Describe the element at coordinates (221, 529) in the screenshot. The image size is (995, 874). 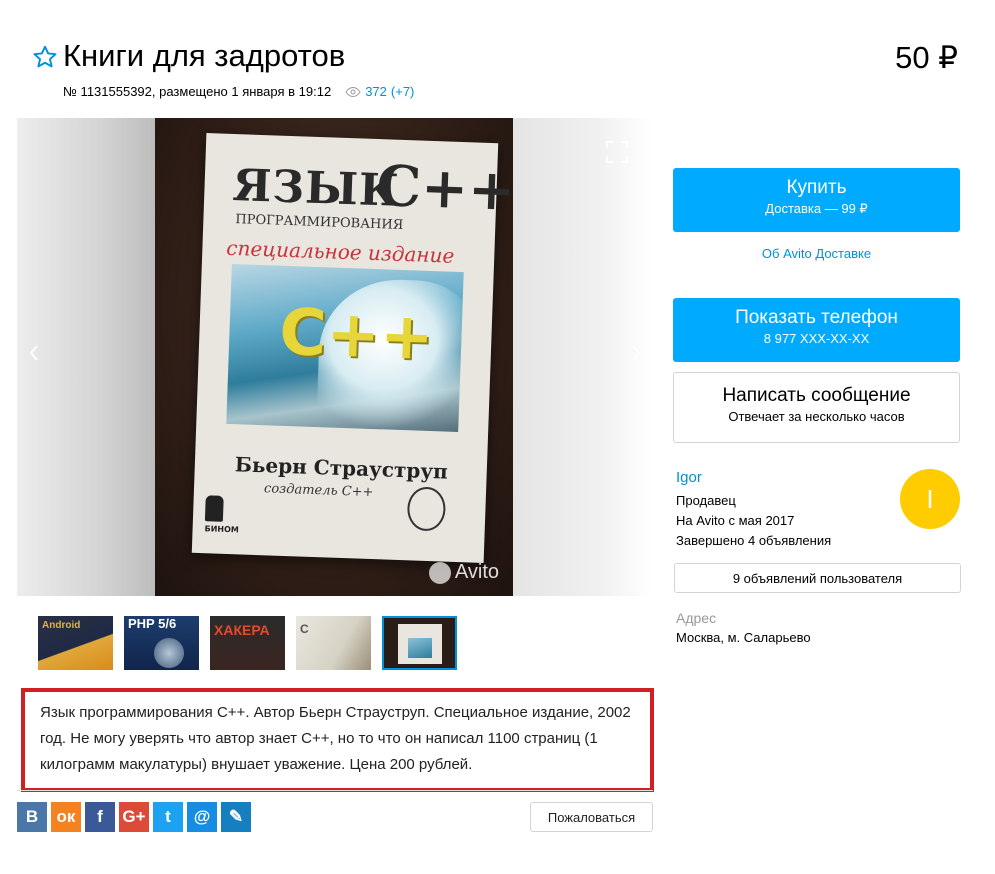
I see `publisher-name: БИНОМ` at that location.